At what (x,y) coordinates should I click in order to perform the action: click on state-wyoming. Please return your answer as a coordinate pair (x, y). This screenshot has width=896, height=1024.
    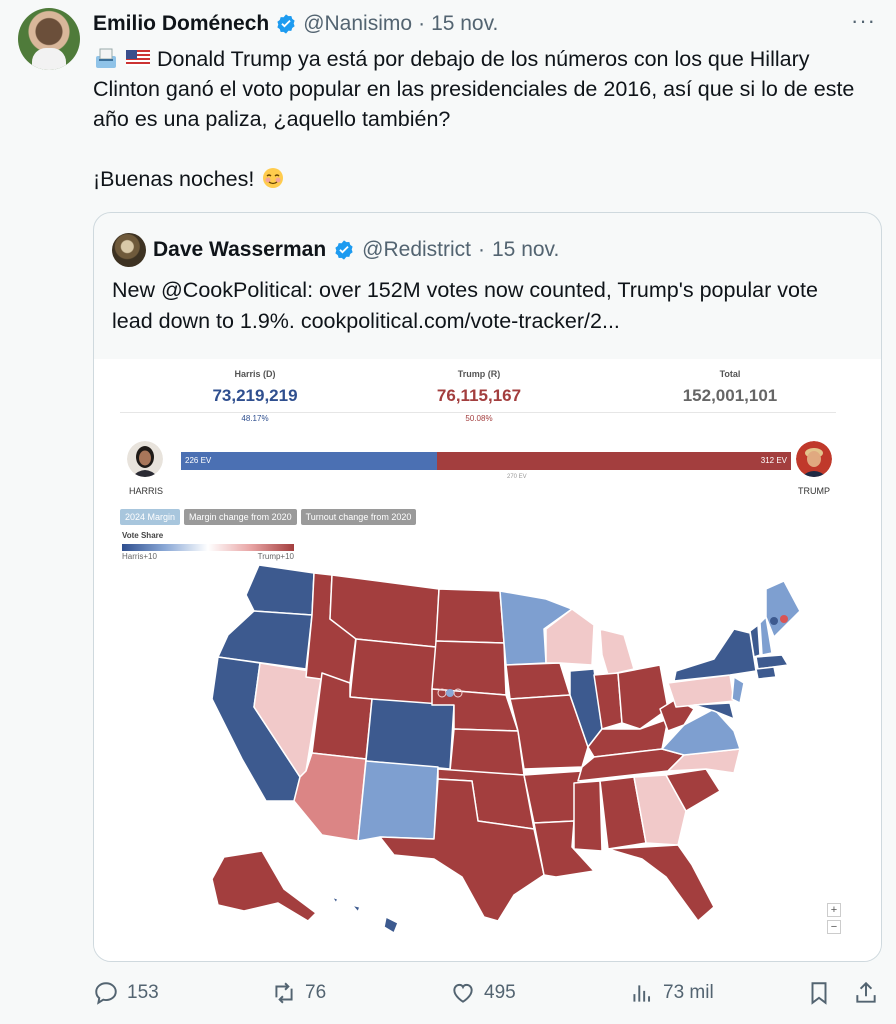
    Looking at the image, I should click on (393, 672).